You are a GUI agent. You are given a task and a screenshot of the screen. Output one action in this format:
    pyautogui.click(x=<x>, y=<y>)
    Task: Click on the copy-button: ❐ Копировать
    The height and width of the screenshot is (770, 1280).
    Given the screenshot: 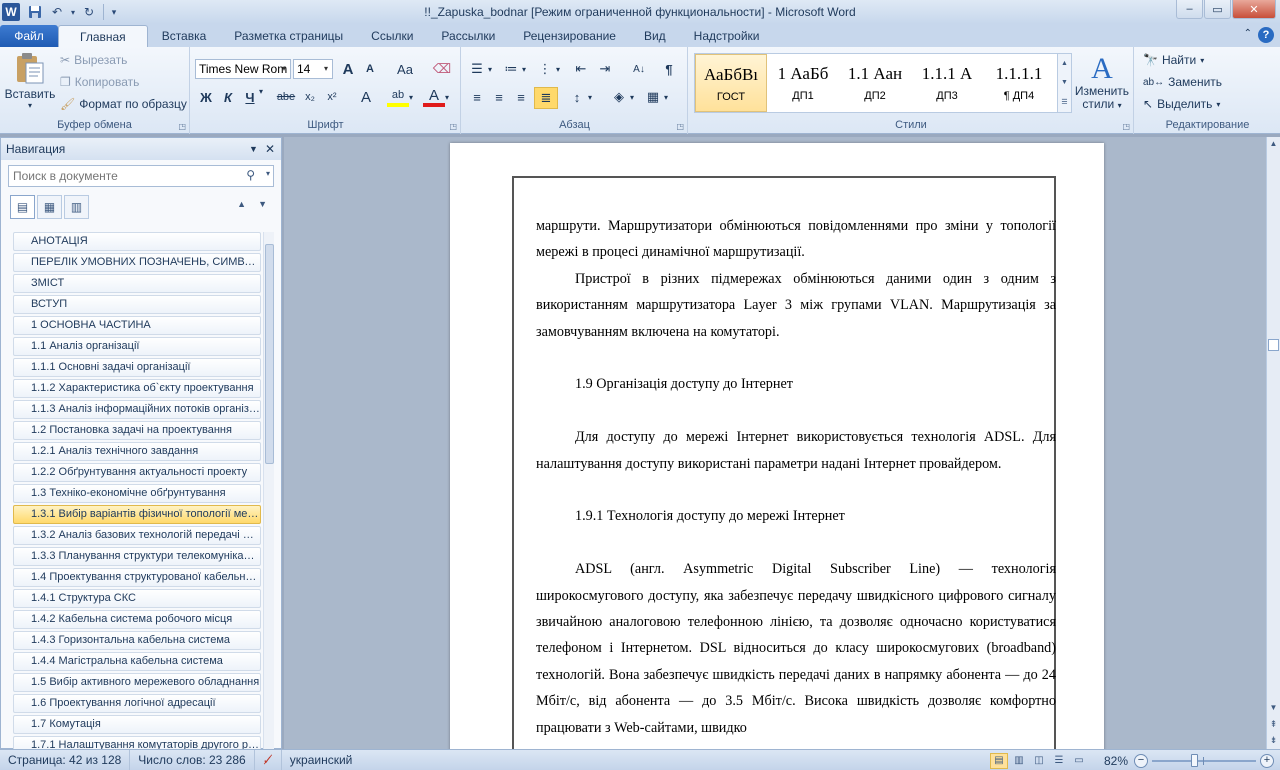 What is the action you would take?
    pyautogui.click(x=99, y=82)
    